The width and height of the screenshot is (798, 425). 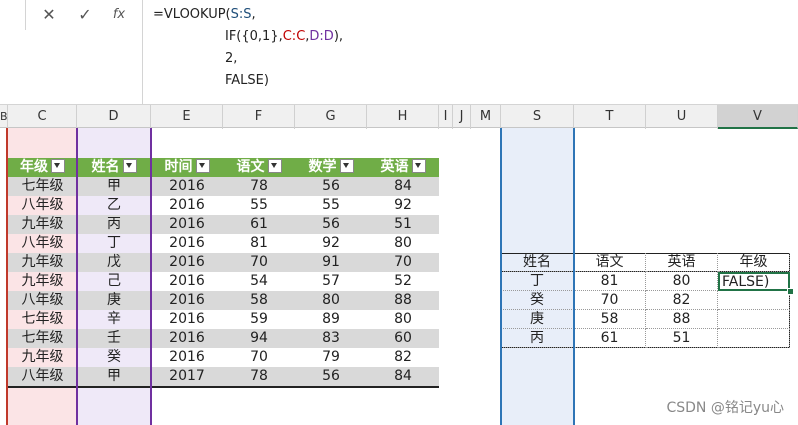 I want to click on active-cell-v: FALSE), so click(x=754, y=281).